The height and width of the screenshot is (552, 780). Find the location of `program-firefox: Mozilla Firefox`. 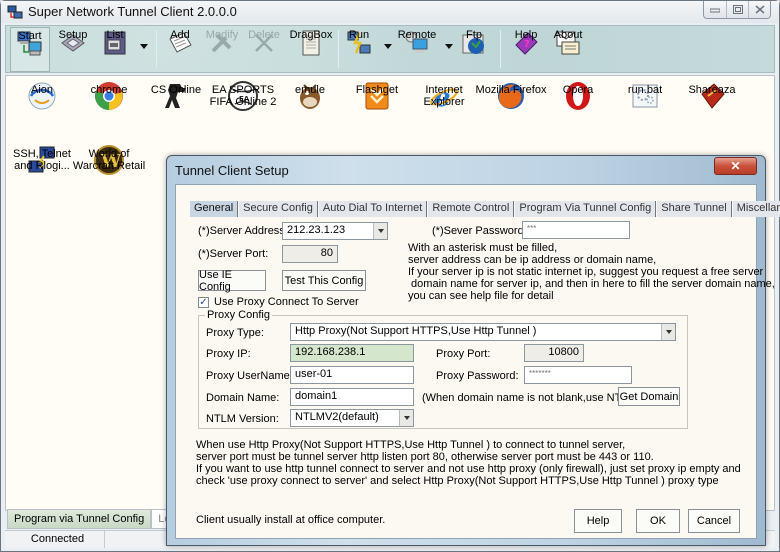

program-firefox: Mozilla Firefox is located at coordinates (511, 96).